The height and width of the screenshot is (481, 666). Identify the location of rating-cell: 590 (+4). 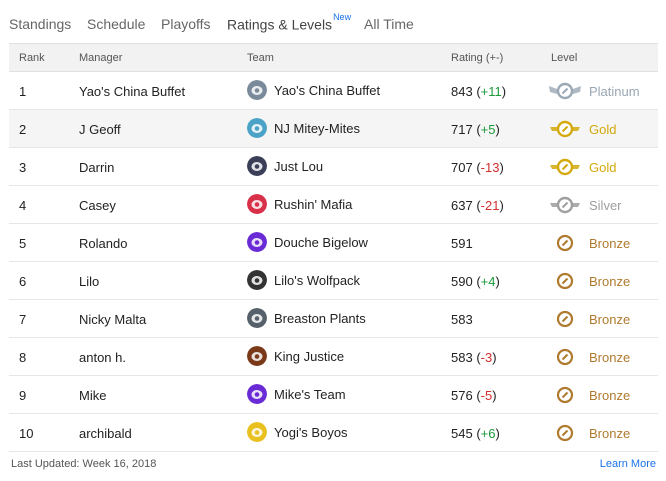
(475, 281).